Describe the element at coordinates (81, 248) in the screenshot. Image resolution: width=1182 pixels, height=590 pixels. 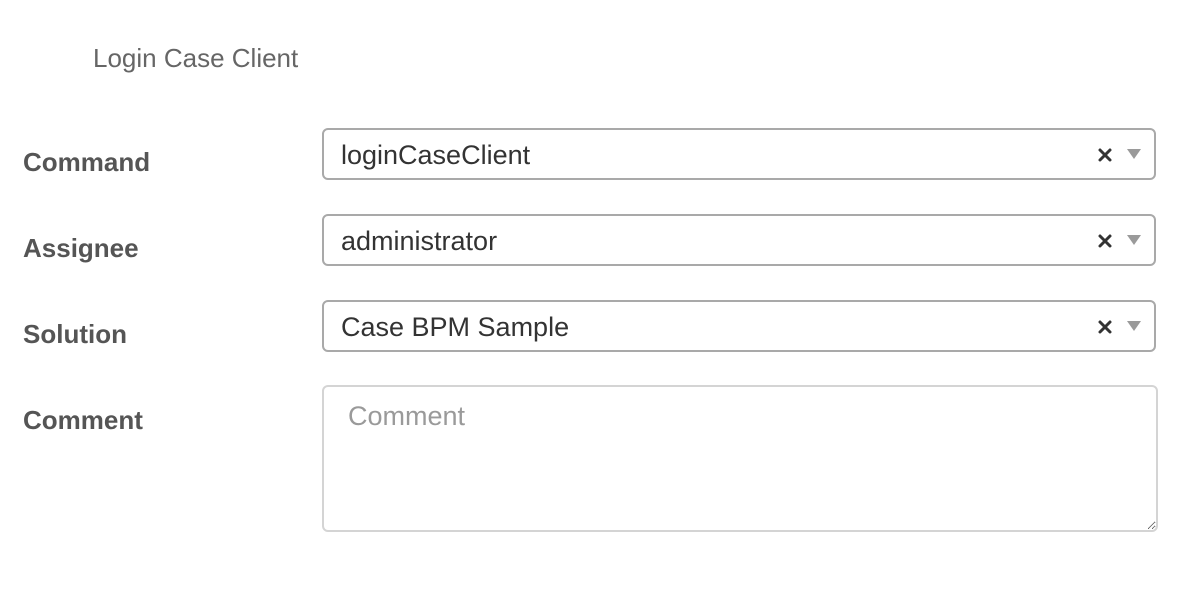
I see `assignee-label: Assignee` at that location.